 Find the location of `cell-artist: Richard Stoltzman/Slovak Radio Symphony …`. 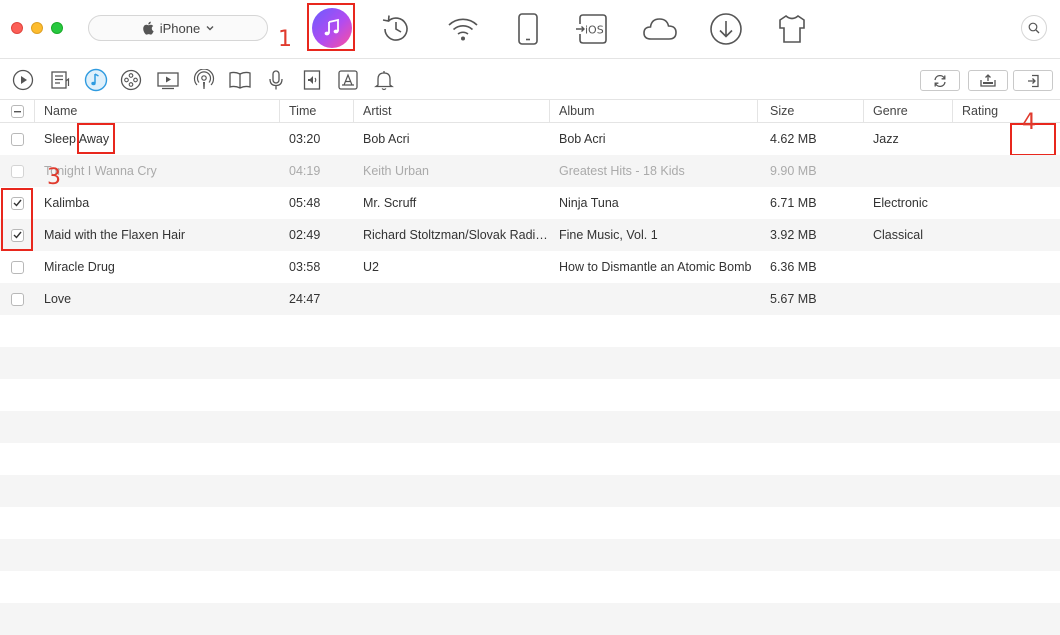

cell-artist: Richard Stoltzman/Slovak Radio Symphony … is located at coordinates (456, 235).